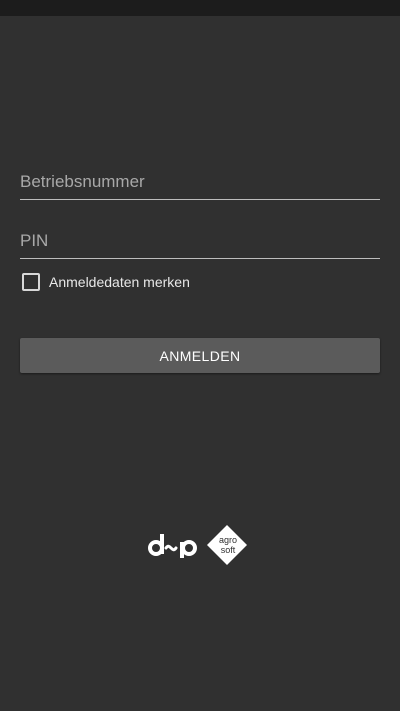 This screenshot has width=400, height=711. Describe the element at coordinates (172, 546) in the screenshot. I see `dp-logo: d-p` at that location.